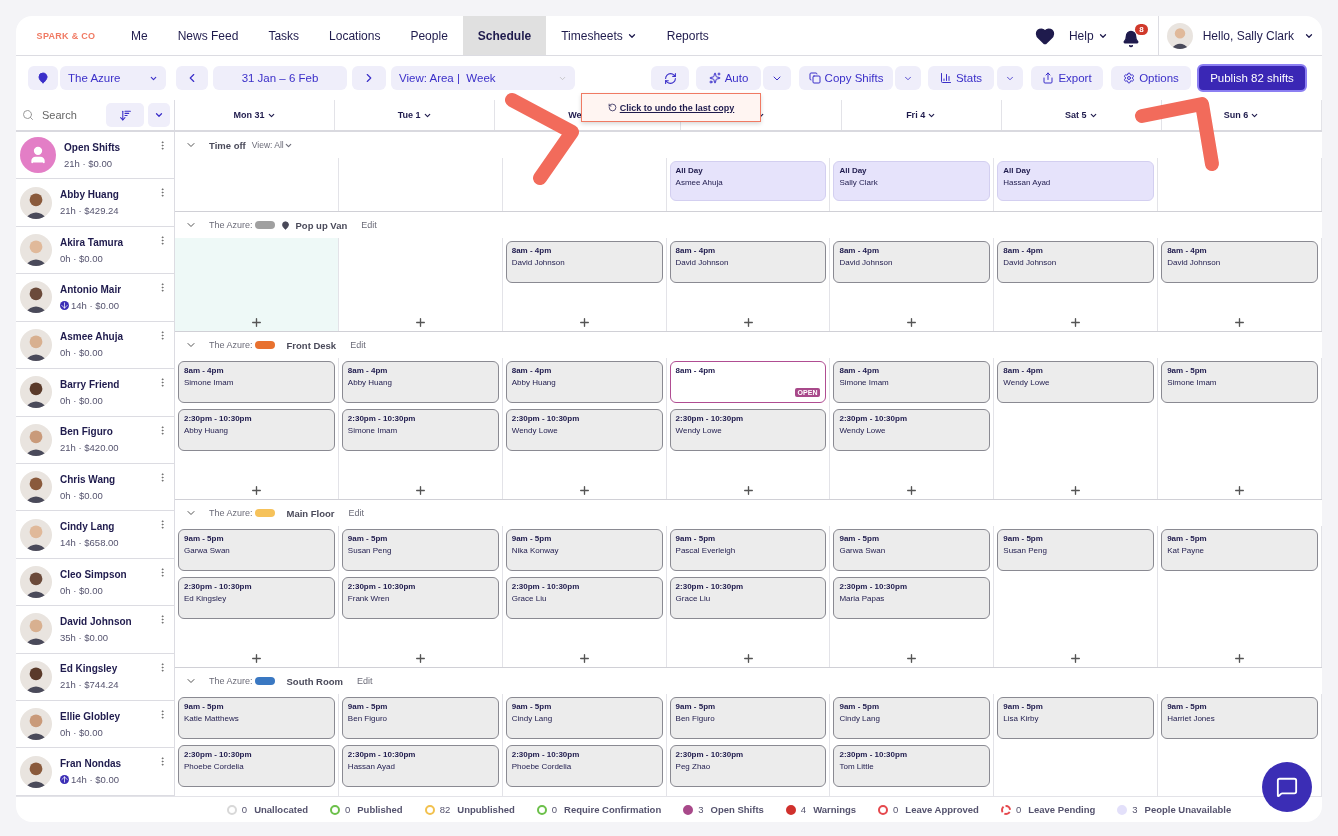 The image size is (1338, 836). Describe the element at coordinates (256, 718) in the screenshot. I see `shift-card: 9am - 5pm Katie Matthews` at that location.